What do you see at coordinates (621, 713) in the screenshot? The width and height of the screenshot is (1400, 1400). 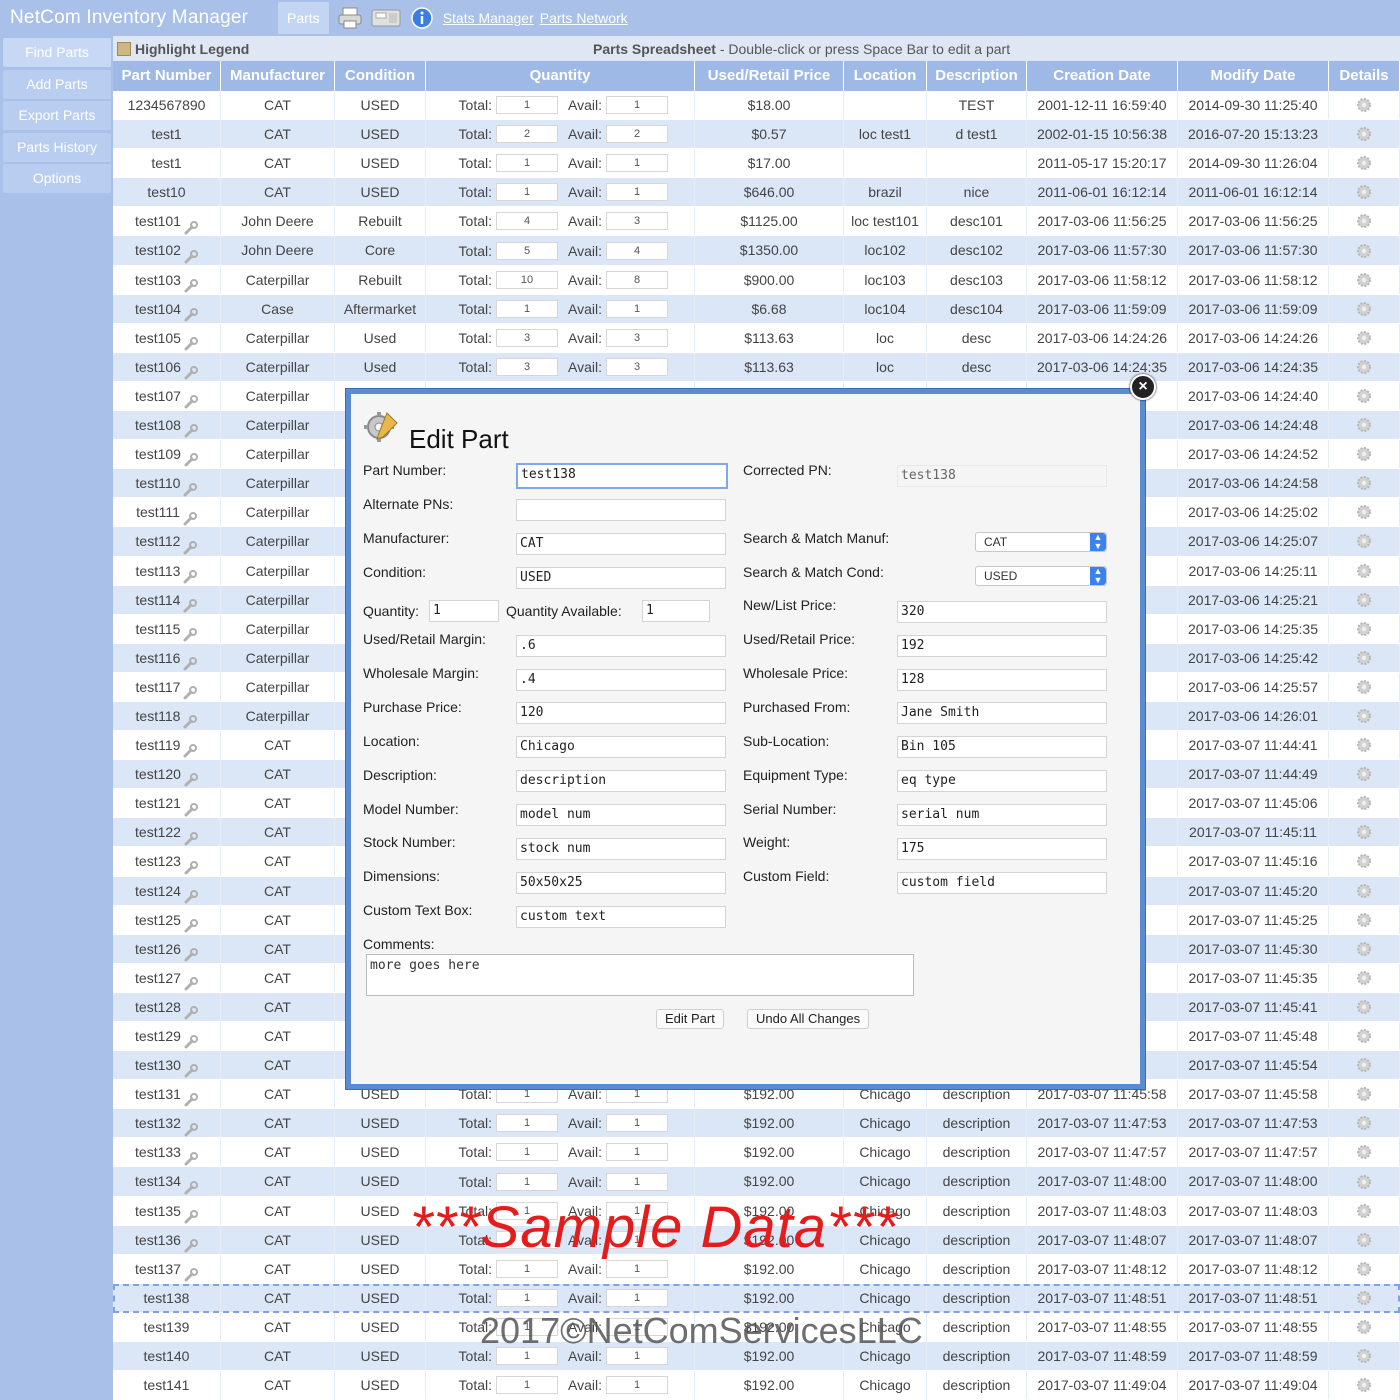 I see `purchase-price-input: 120` at bounding box center [621, 713].